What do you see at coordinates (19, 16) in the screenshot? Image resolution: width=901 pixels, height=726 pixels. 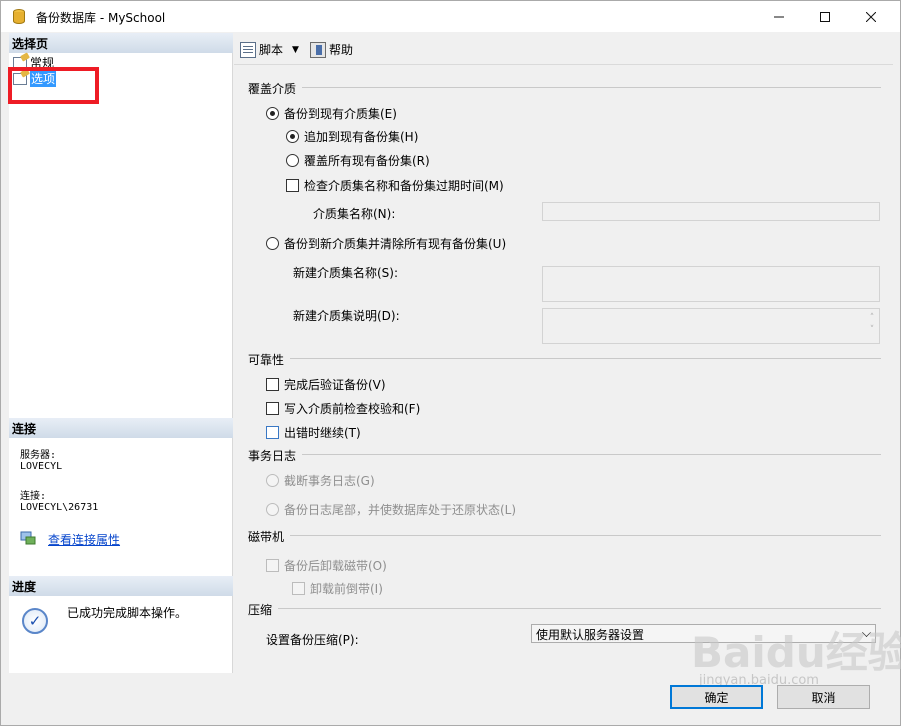 I see `database-icon` at bounding box center [19, 16].